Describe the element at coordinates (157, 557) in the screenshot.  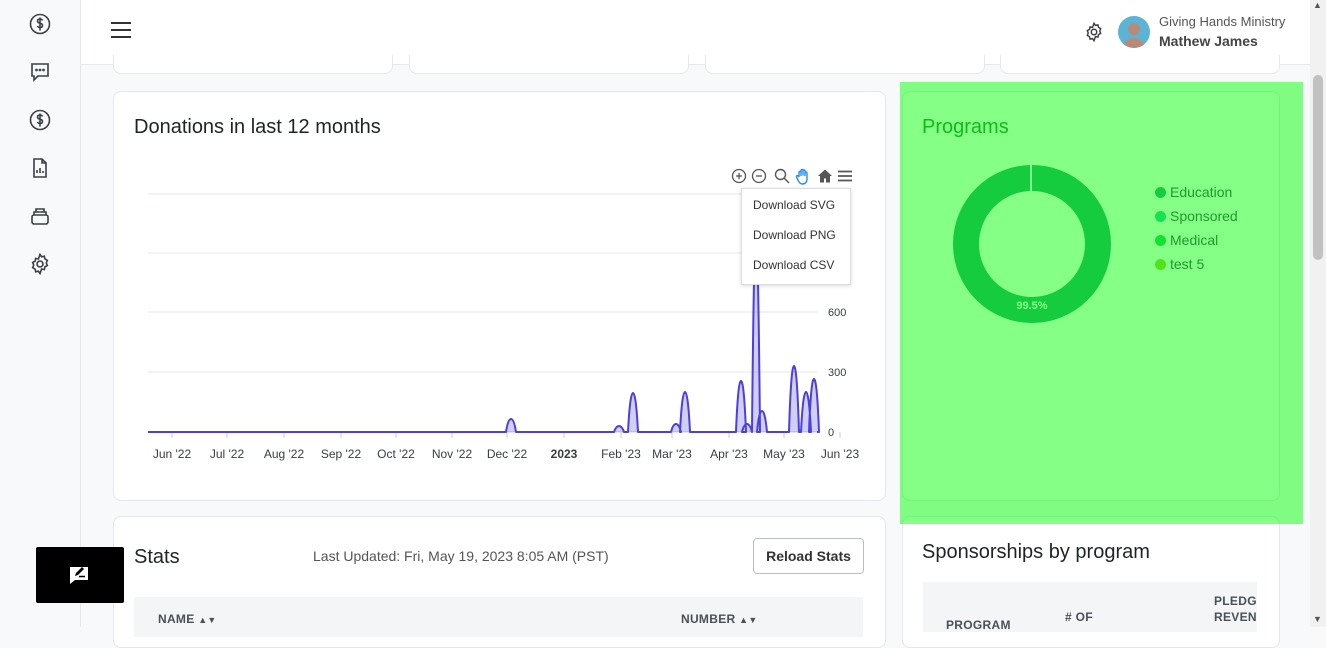
I see `stats-title: Stats` at that location.